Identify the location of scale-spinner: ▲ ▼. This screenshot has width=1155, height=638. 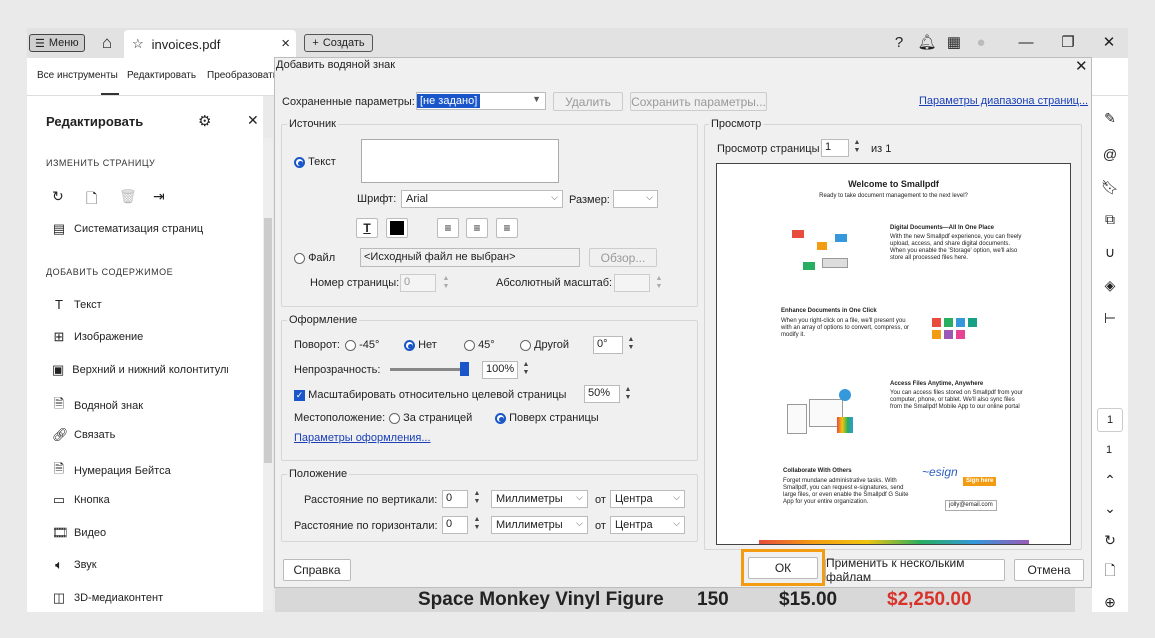
(628, 395).